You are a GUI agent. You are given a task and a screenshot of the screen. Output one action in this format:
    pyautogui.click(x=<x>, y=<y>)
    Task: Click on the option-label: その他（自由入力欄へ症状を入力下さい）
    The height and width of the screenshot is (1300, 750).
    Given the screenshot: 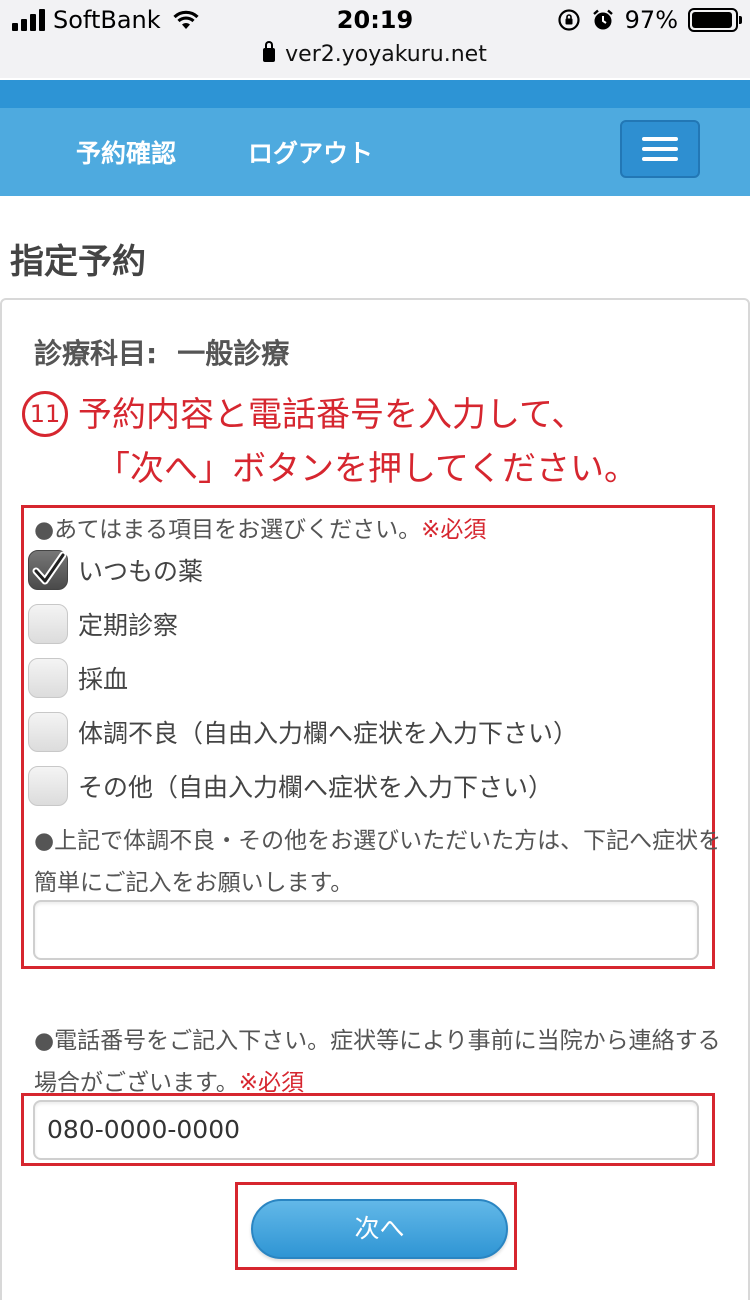 What is the action you would take?
    pyautogui.click(x=316, y=787)
    